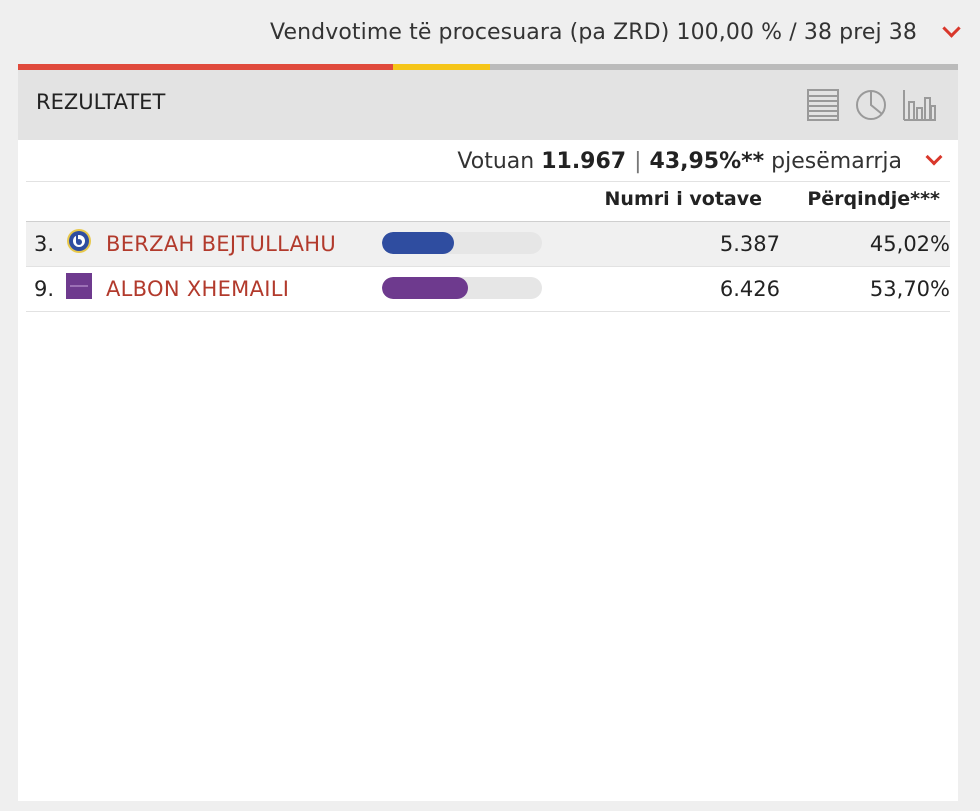 The width and height of the screenshot is (980, 811). What do you see at coordinates (221, 244) in the screenshot?
I see `candidate-name: BERZAH BEJTULLAHU` at bounding box center [221, 244].